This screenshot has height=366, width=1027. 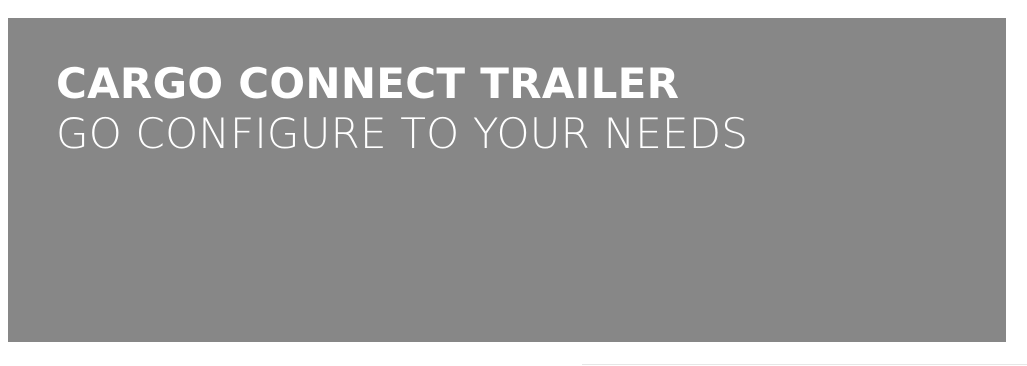 I want to click on hero-title: CARGO CONNECT TRAILER, so click(x=368, y=83).